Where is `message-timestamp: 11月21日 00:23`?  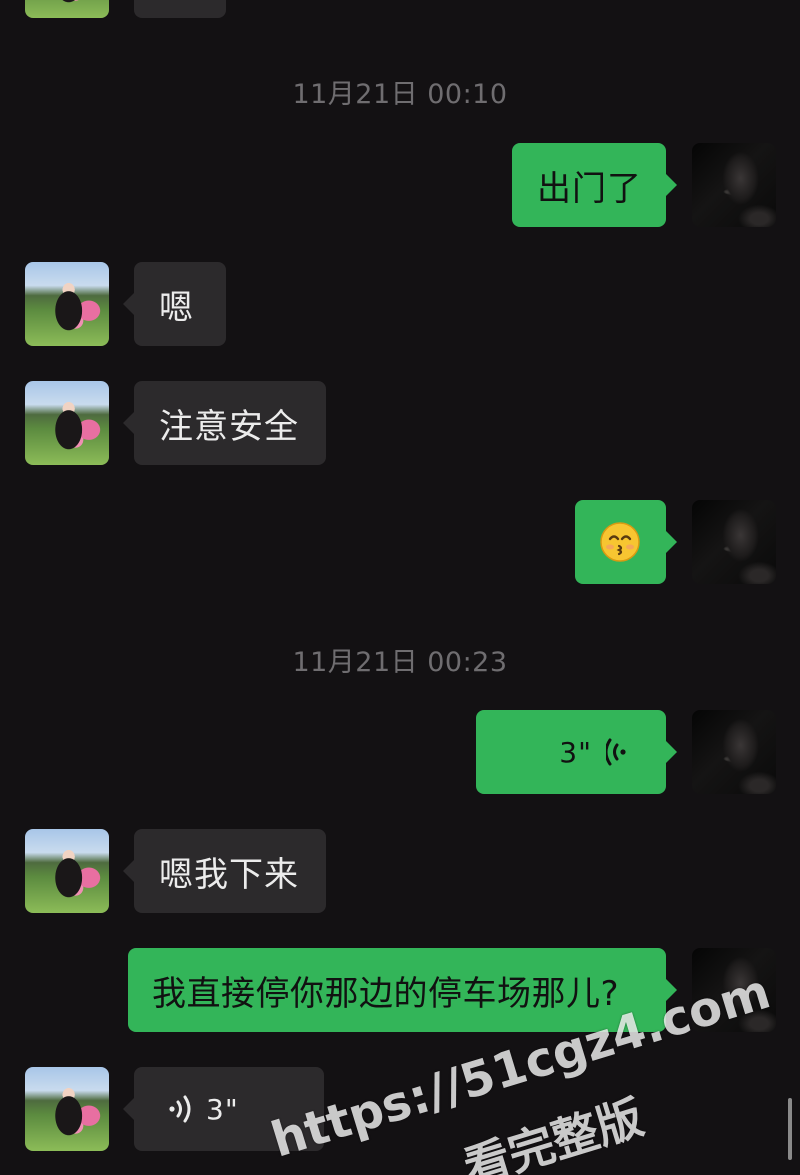 message-timestamp: 11月21日 00:23 is located at coordinates (400, 662).